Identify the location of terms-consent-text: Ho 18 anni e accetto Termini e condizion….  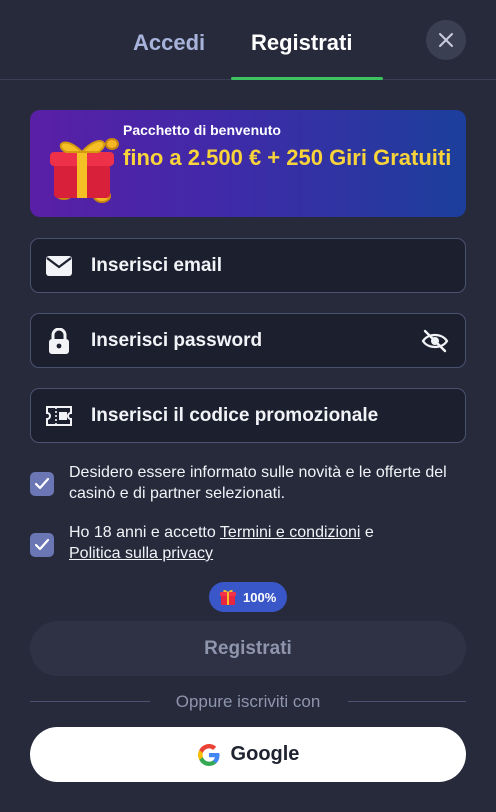
(269, 543).